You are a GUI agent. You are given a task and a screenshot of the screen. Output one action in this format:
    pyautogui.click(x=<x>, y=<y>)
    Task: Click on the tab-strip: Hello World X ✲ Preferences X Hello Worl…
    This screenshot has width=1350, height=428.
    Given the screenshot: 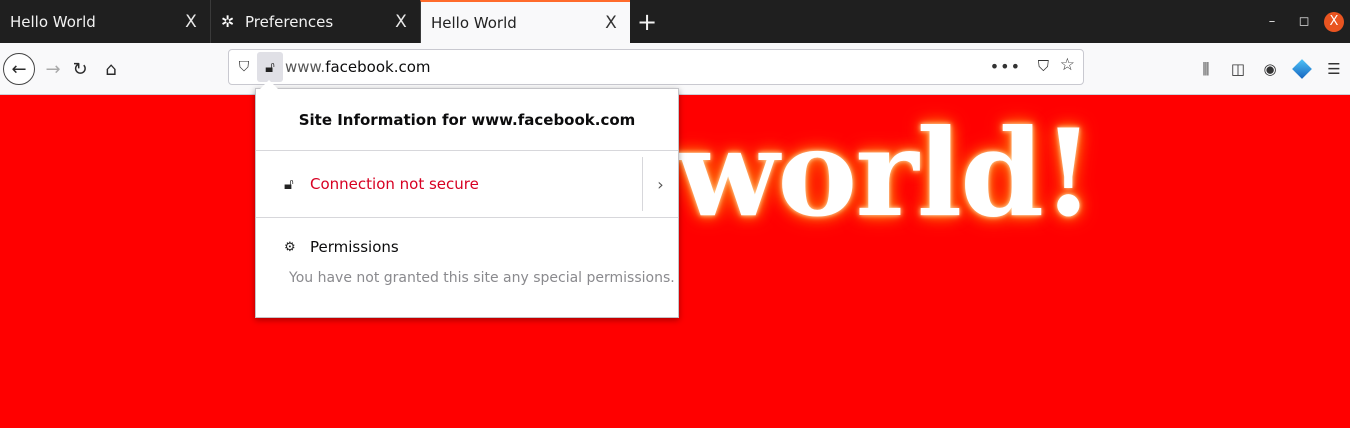 What is the action you would take?
    pyautogui.click(x=675, y=21)
    